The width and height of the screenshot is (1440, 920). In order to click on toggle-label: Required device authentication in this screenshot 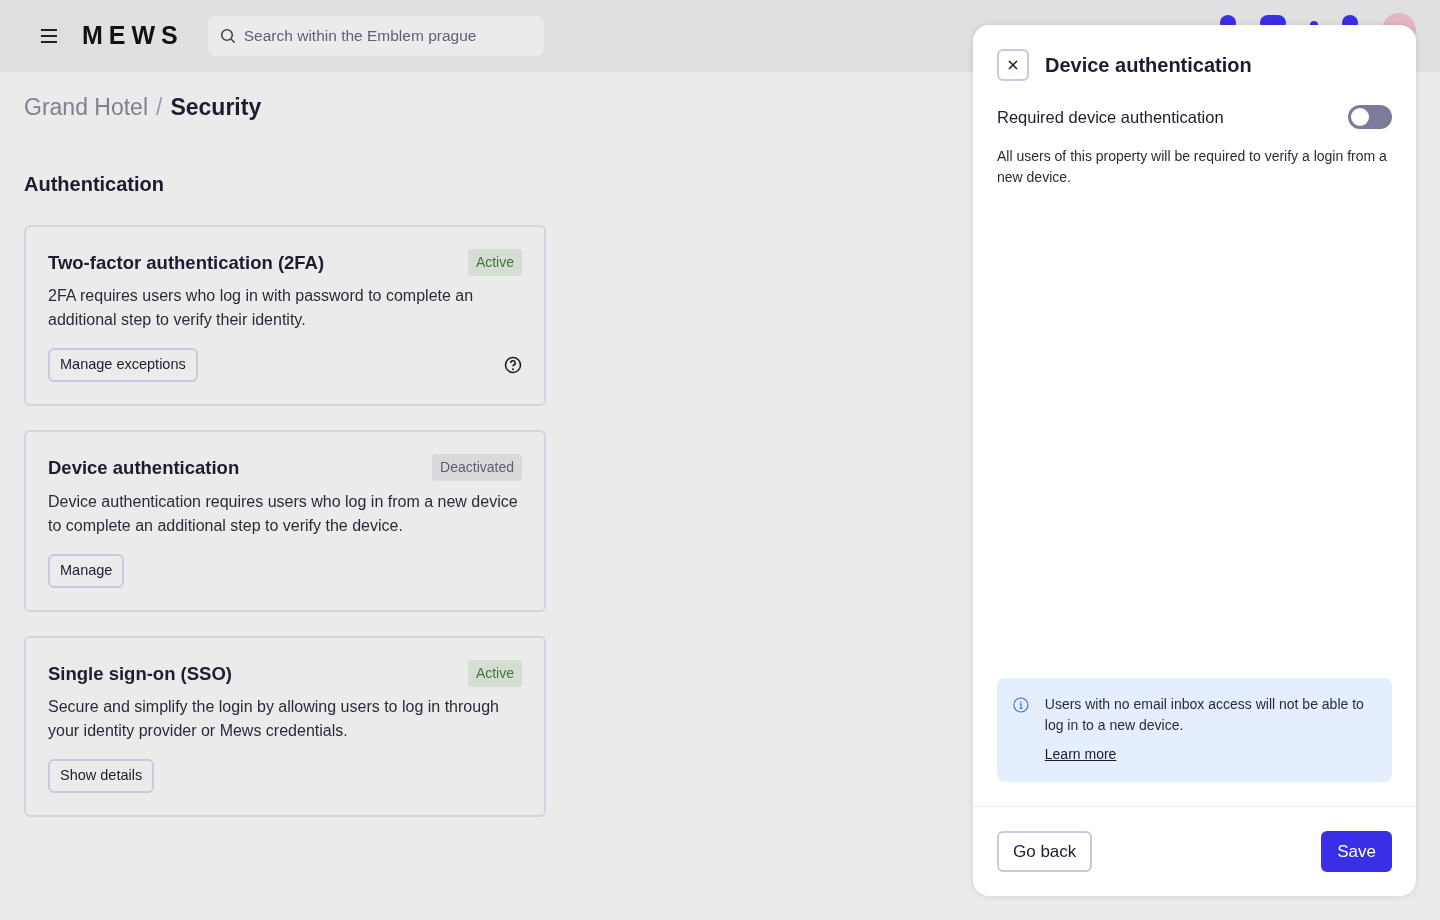, I will do `click(1110, 117)`.